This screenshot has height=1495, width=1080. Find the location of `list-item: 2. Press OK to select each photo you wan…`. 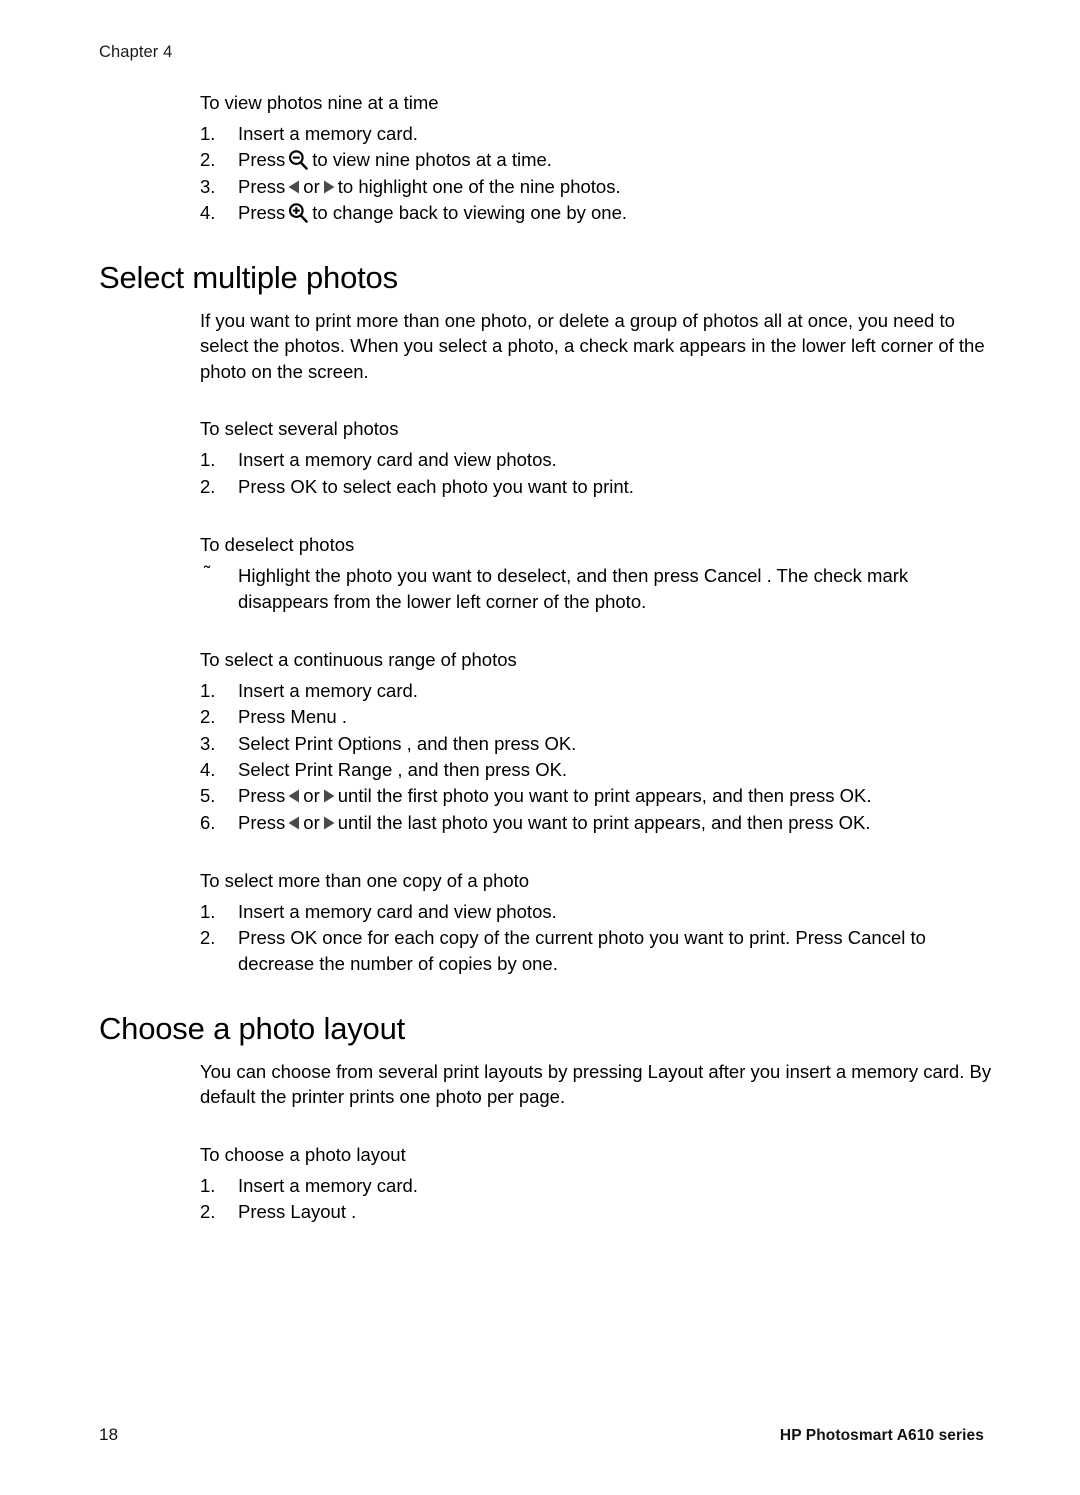

list-item: 2. Press OK to select each photo you wan… is located at coordinates (597, 487).